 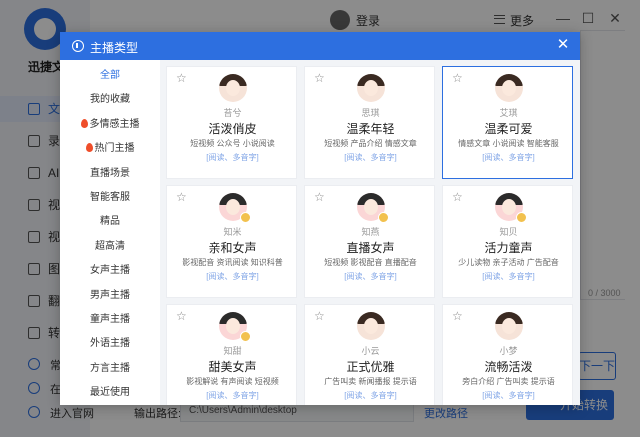 I want to click on voice-card: ☆ 艾琪温柔可爱情感文章 小说阅读 智能客服 [阅读、多音字], so click(x=507, y=122).